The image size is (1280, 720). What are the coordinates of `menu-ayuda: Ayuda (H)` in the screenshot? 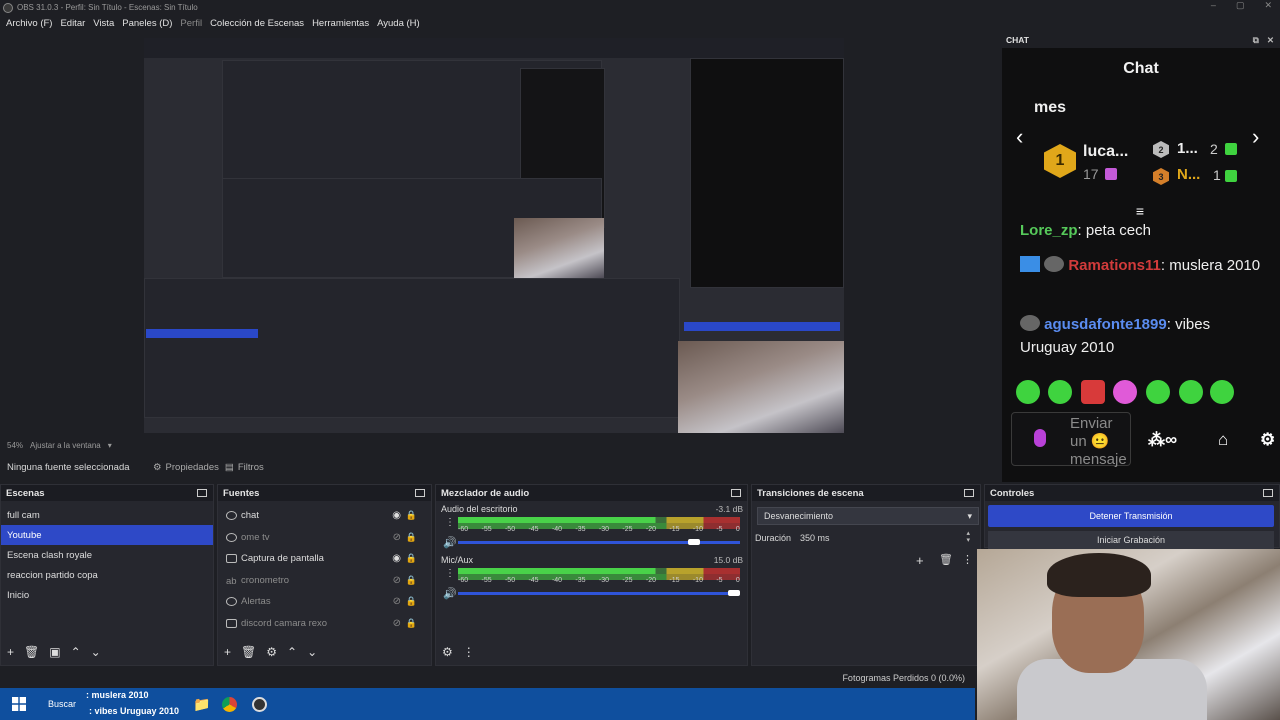 It's located at (398, 23).